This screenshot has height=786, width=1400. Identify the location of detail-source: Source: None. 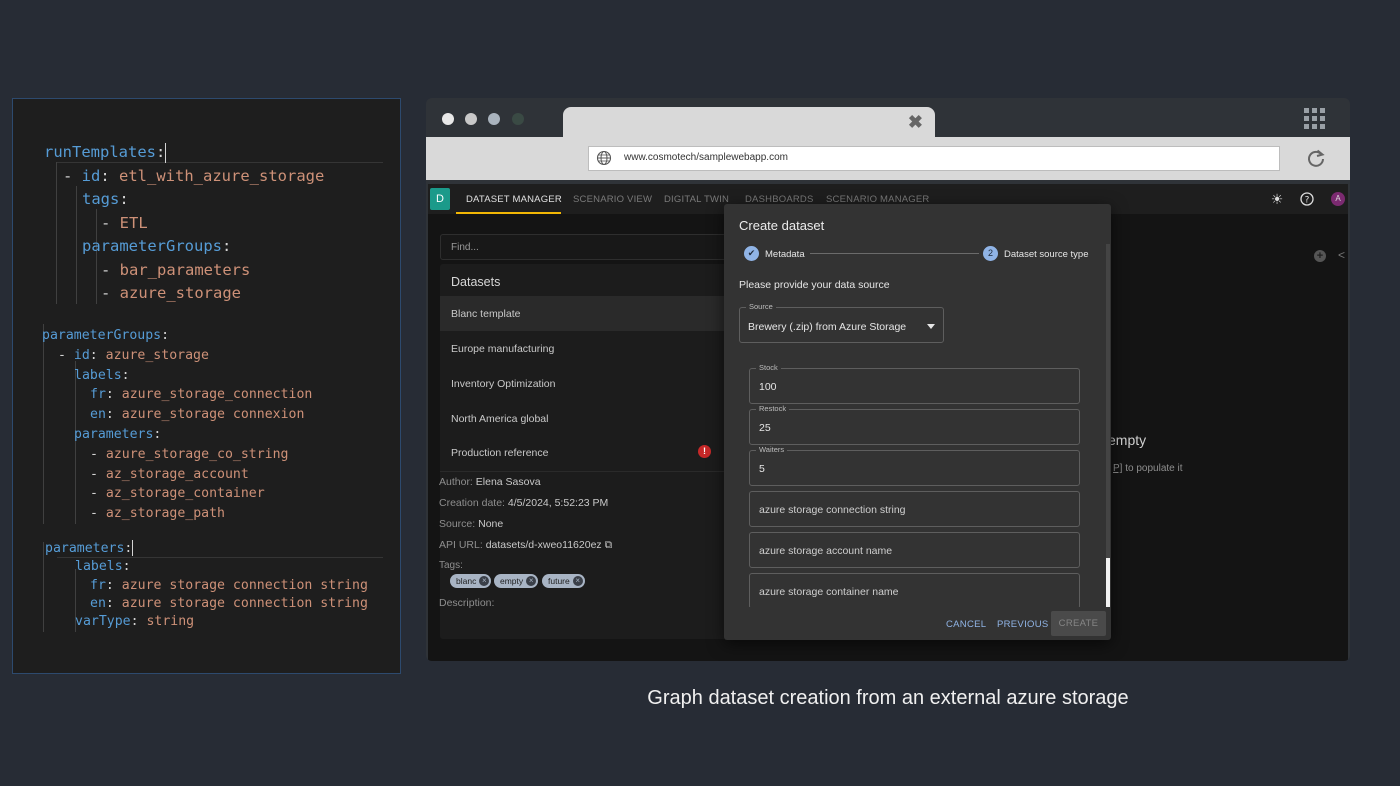
(471, 524).